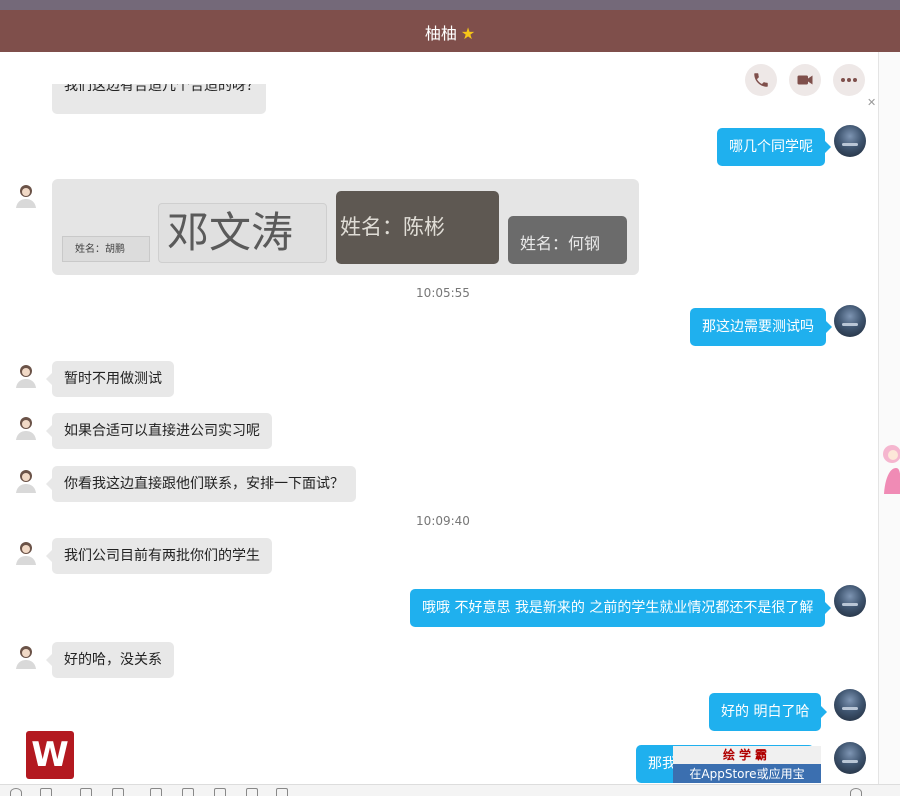  What do you see at coordinates (162, 89) in the screenshot?
I see `message-text: 我们这边有合适几个合适的呀？` at bounding box center [162, 89].